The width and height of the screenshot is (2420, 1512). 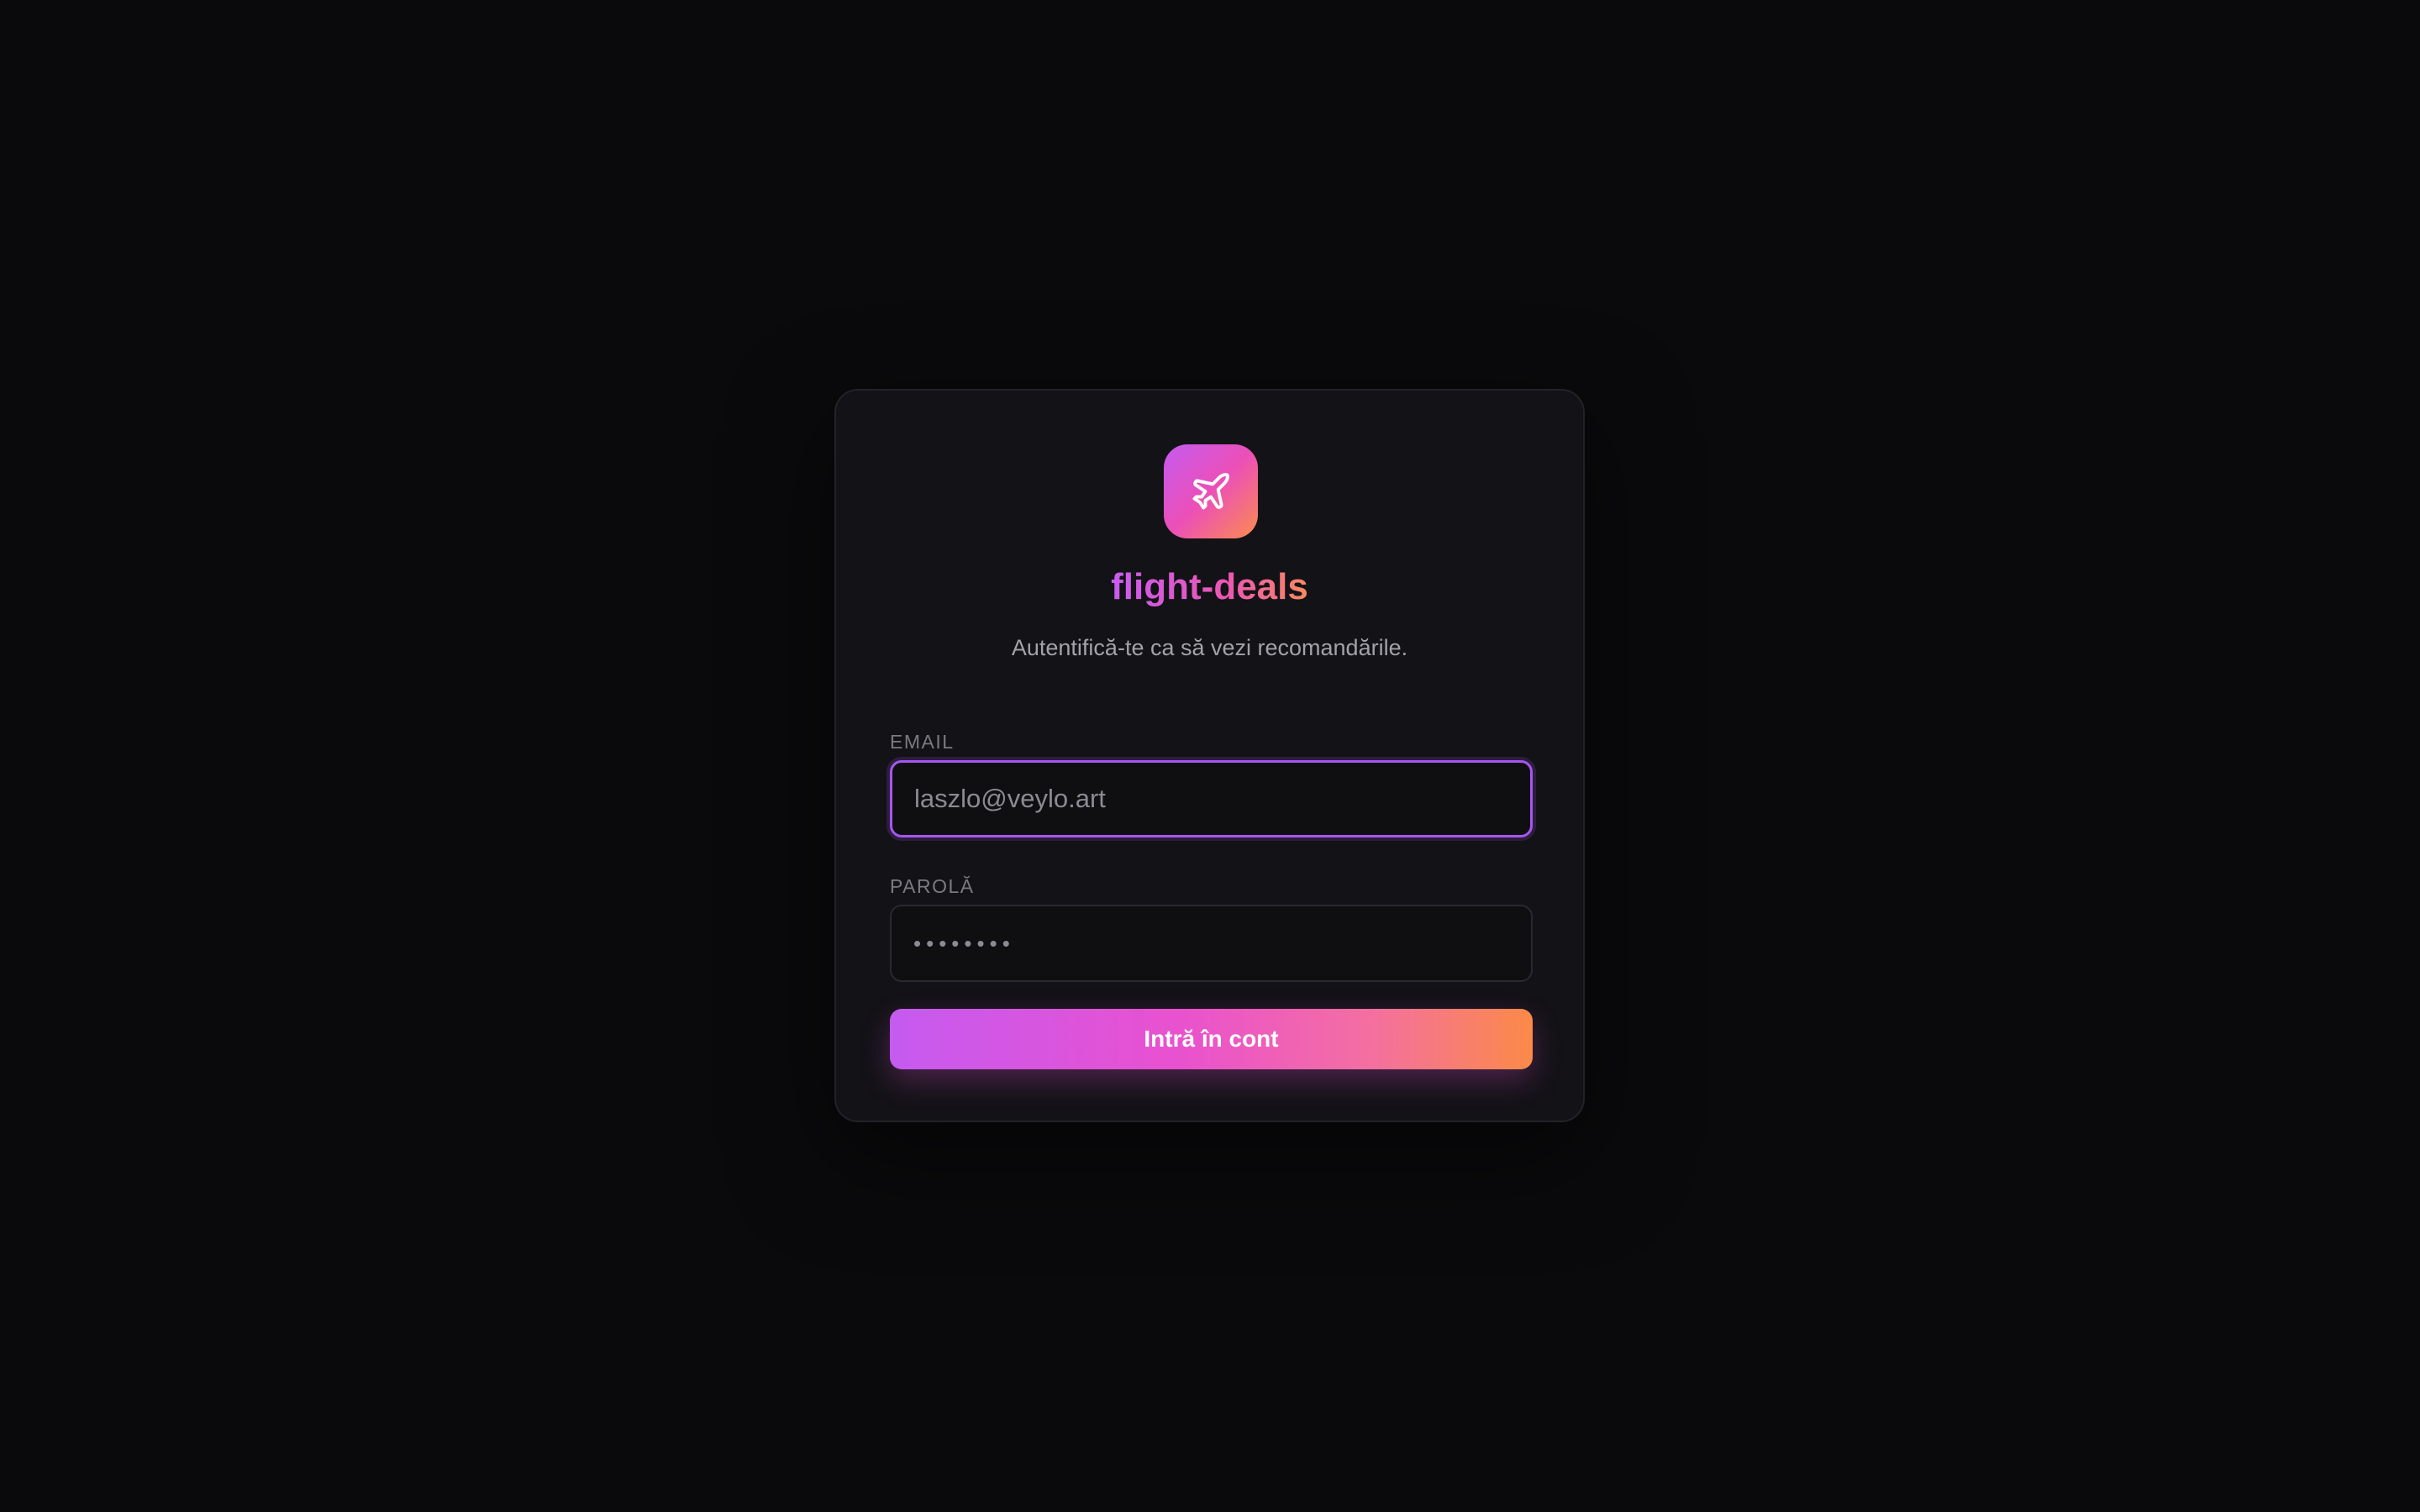 What do you see at coordinates (932, 886) in the screenshot?
I see `password-label: PAROLĂ` at bounding box center [932, 886].